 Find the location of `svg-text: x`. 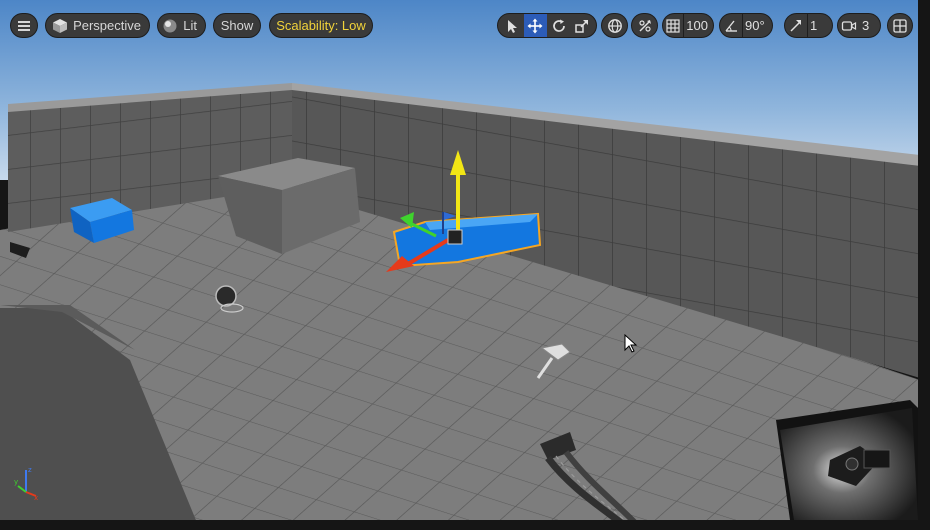

svg-text: x is located at coordinates (36, 498).